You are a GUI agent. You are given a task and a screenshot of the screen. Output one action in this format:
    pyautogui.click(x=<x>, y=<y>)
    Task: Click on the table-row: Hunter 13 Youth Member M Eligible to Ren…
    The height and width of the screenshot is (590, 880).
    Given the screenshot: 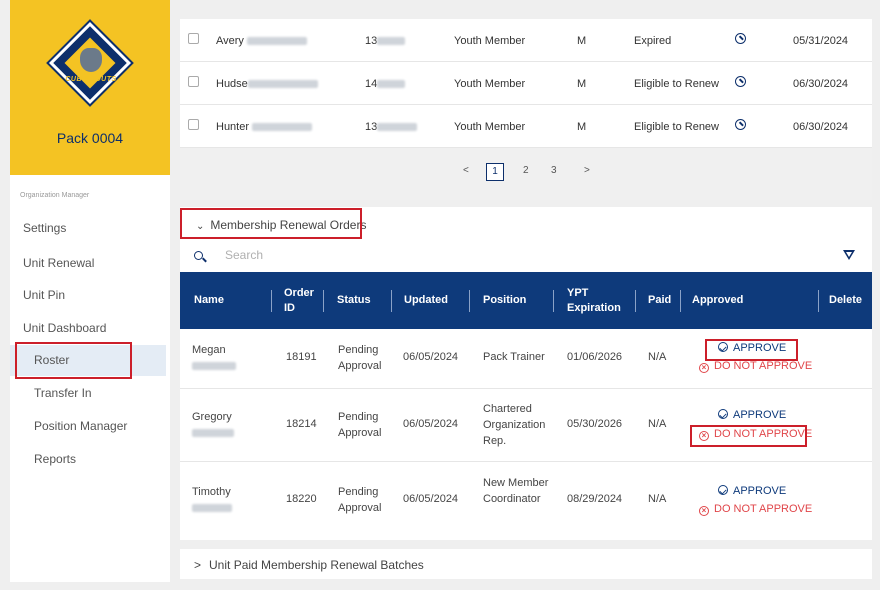 What is the action you would take?
    pyautogui.click(x=526, y=126)
    